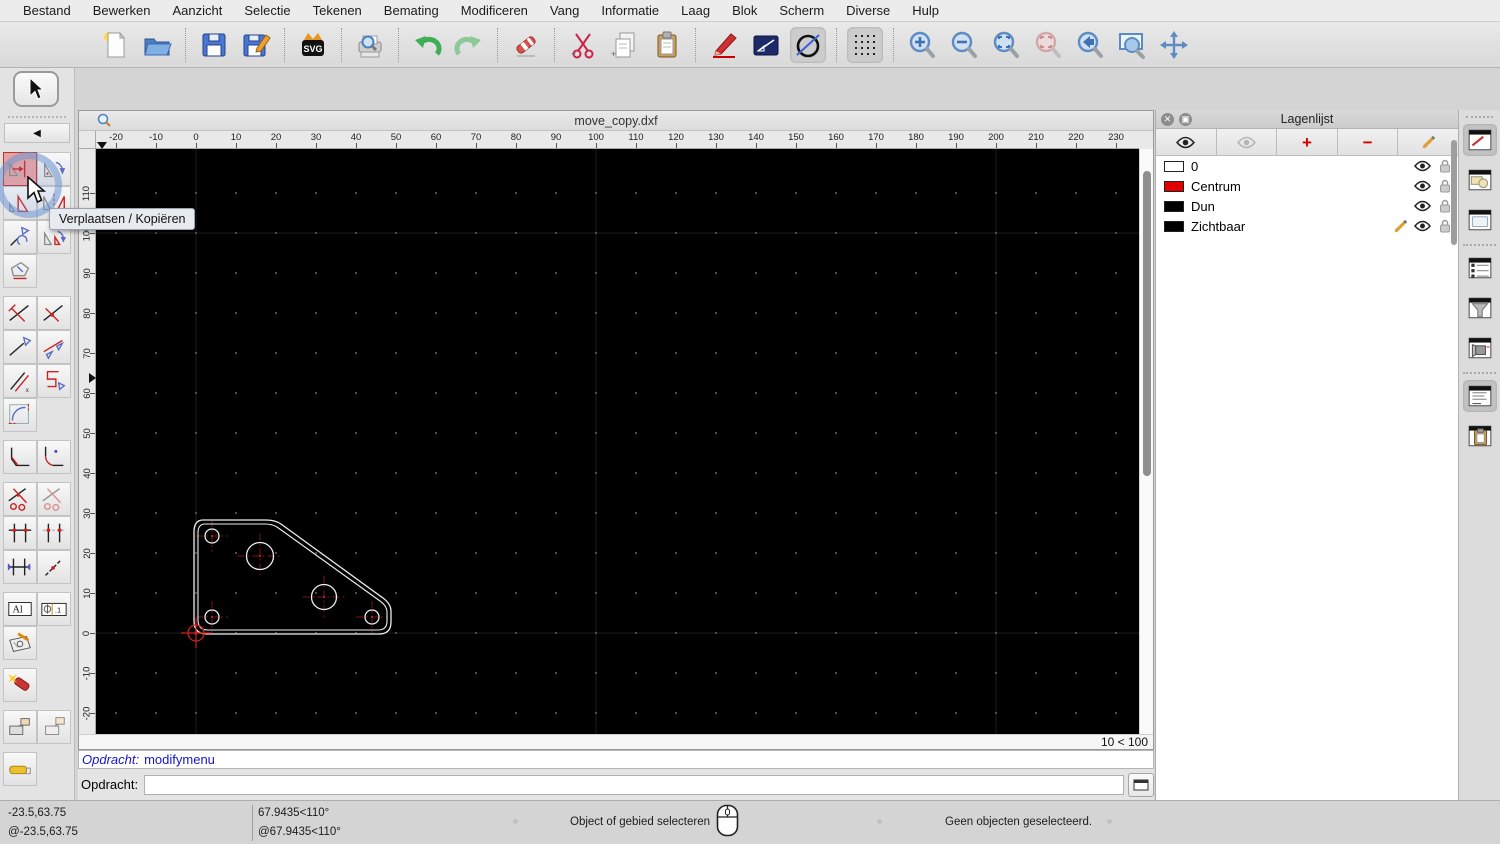  I want to click on open-folder-button, so click(157, 45).